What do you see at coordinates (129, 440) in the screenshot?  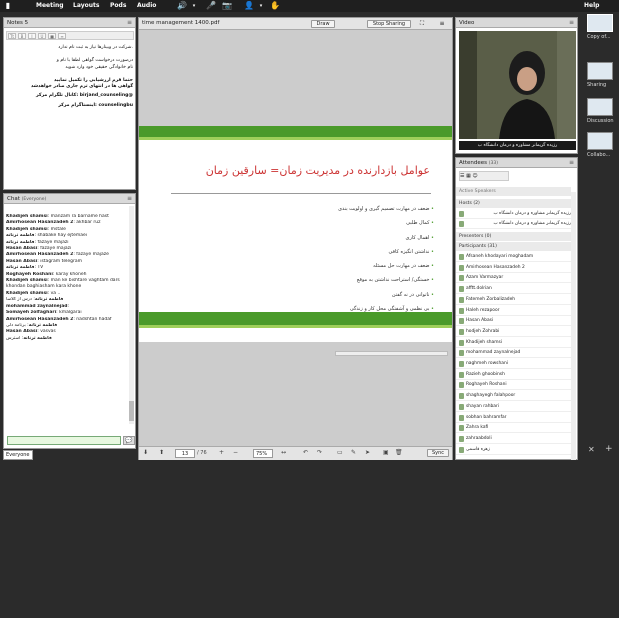 I see `send-icon: 💬` at bounding box center [129, 440].